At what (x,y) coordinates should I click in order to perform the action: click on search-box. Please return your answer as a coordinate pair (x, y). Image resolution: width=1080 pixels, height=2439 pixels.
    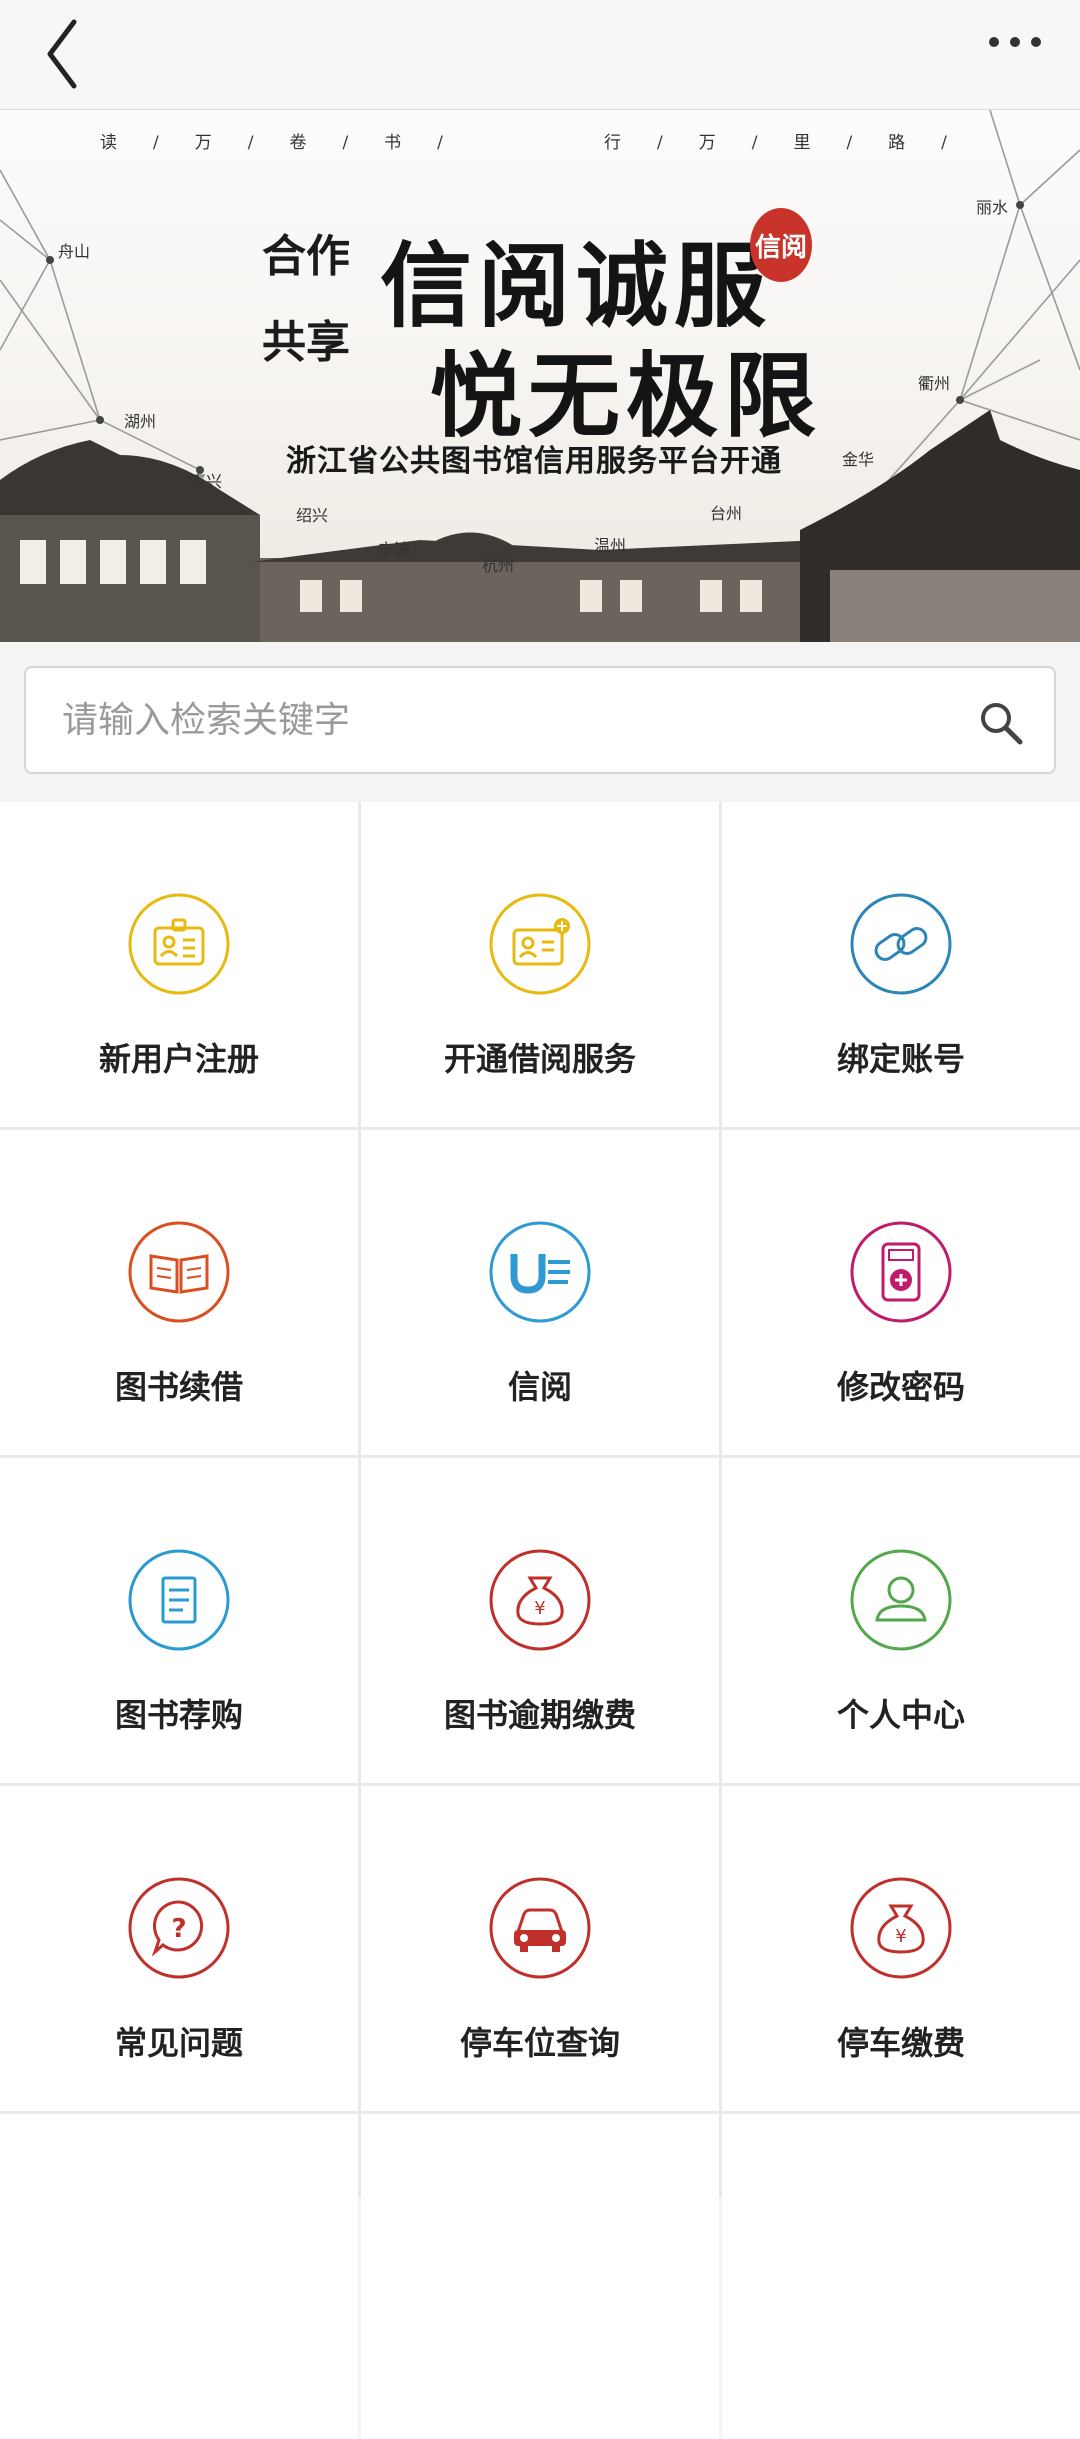
    Looking at the image, I should click on (540, 720).